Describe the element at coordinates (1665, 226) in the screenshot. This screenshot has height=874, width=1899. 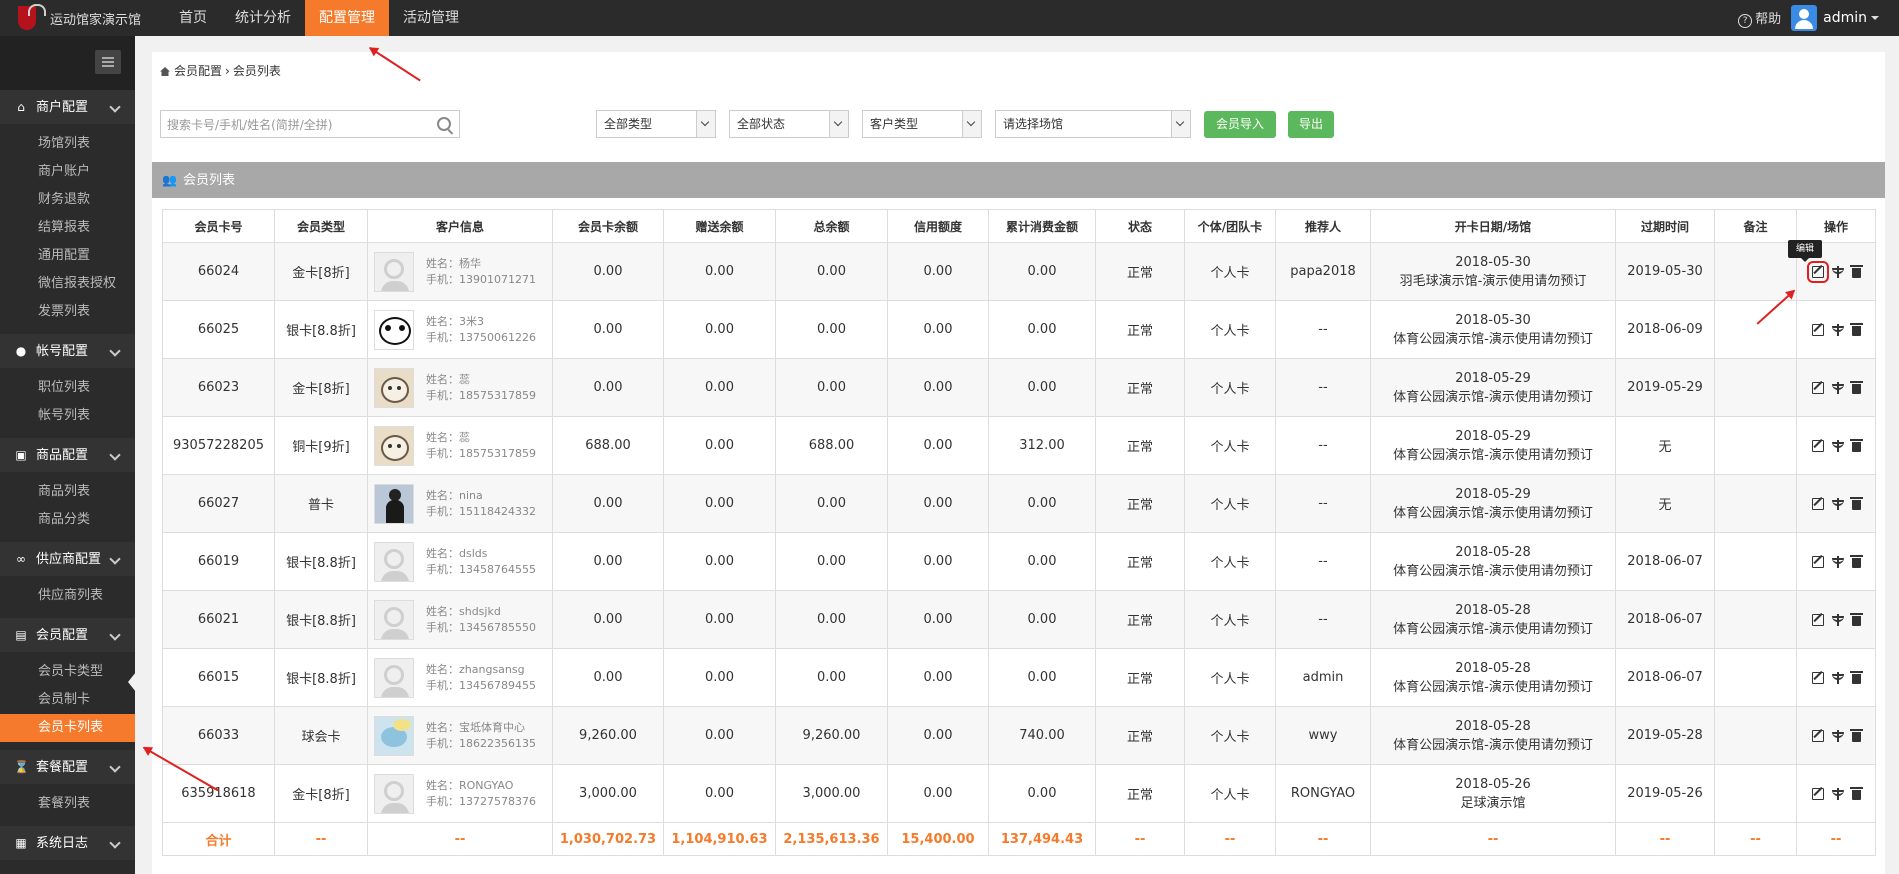
I see `col-expire: 过期时间` at that location.